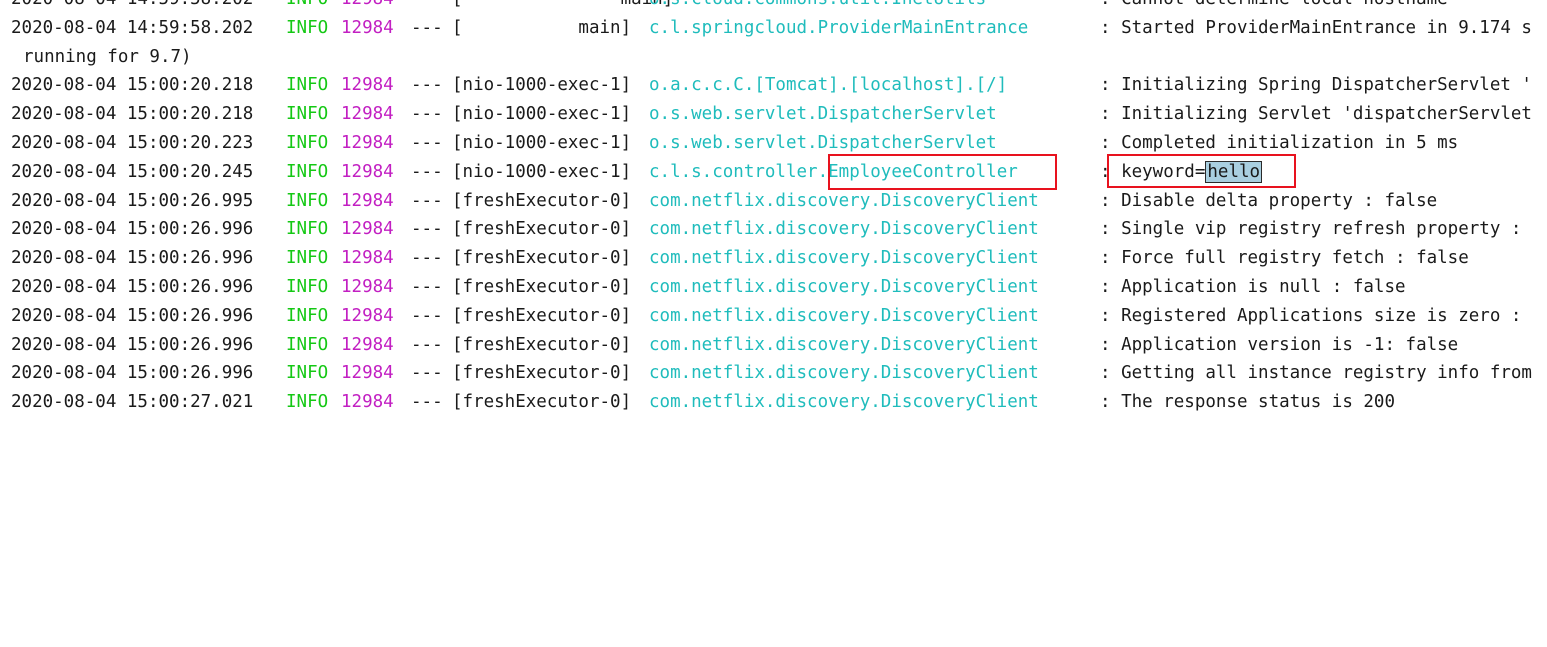 This screenshot has width=1547, height=647. What do you see at coordinates (132, 142) in the screenshot?
I see `log-timestamp: 2020-08-04 15:00:20.223` at bounding box center [132, 142].